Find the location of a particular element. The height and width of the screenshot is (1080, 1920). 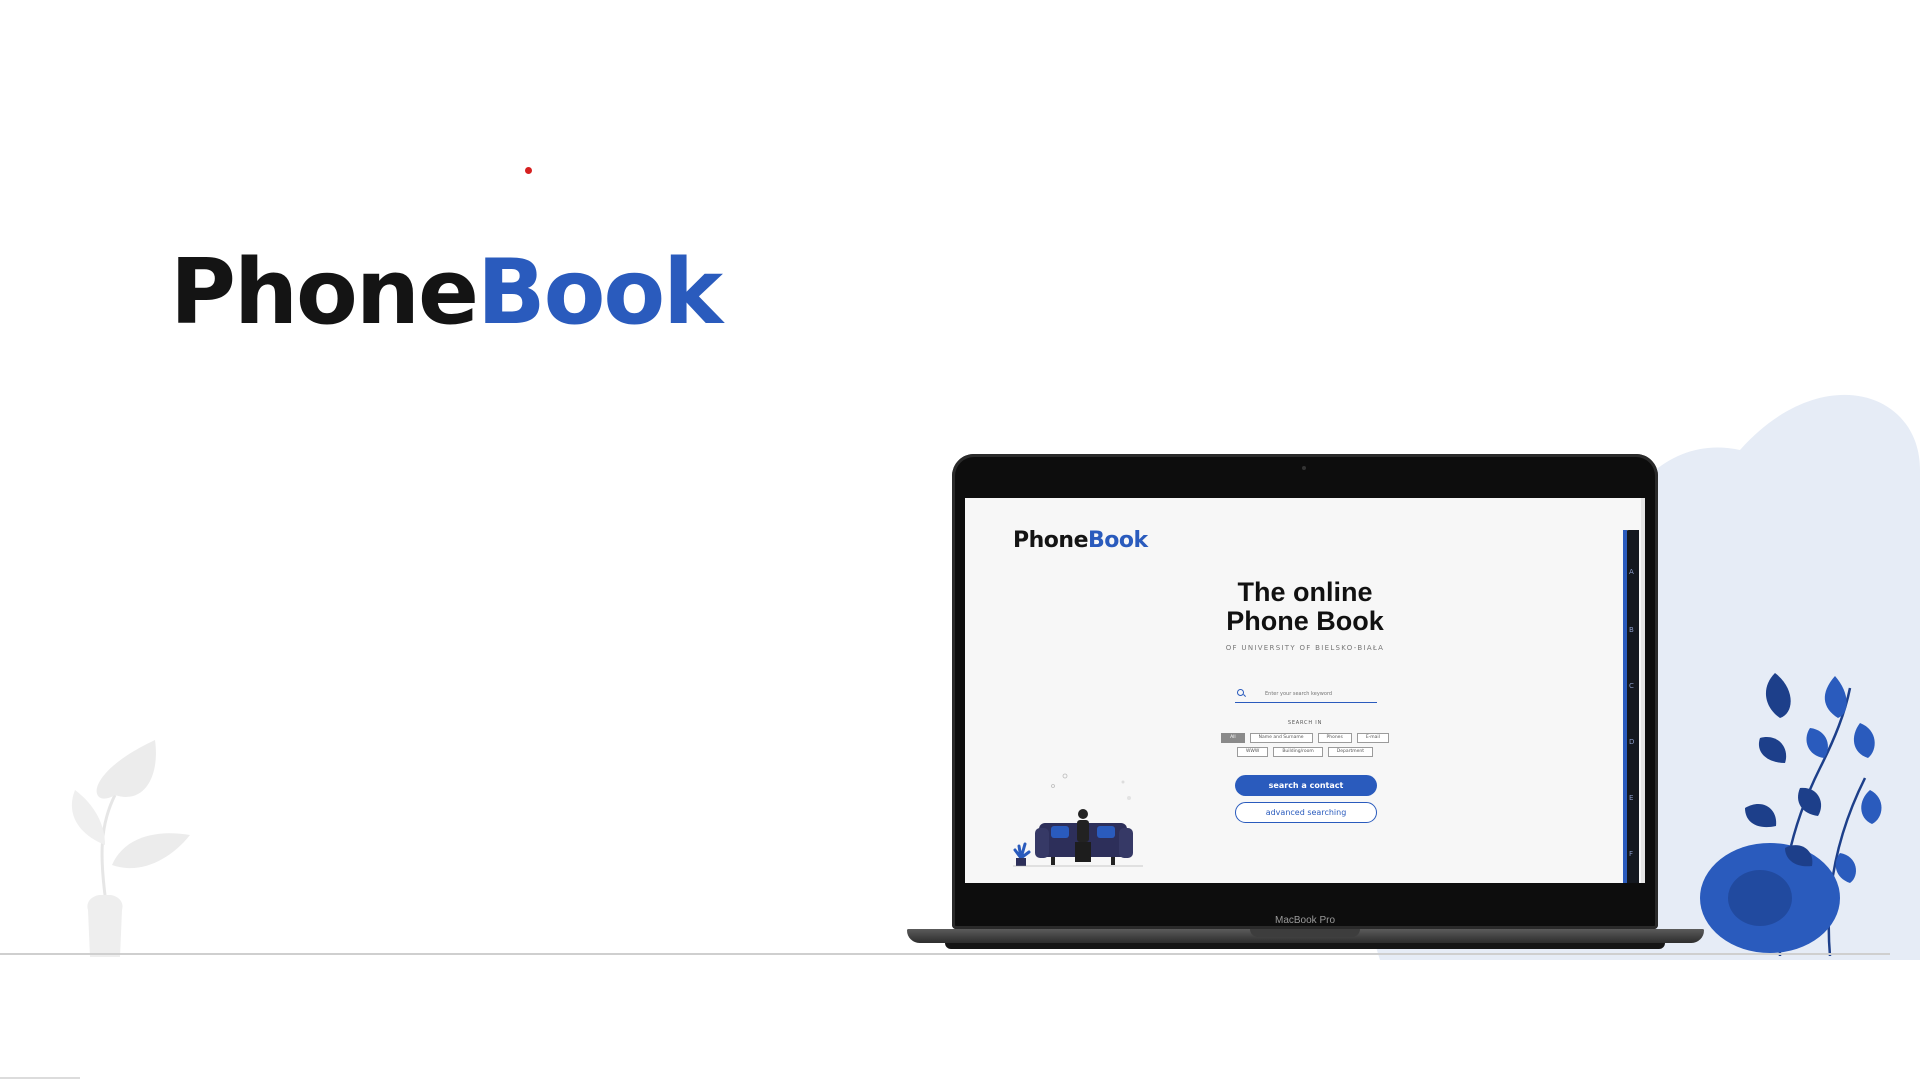

filter-chip-phones: Phones is located at coordinates (1334, 738).